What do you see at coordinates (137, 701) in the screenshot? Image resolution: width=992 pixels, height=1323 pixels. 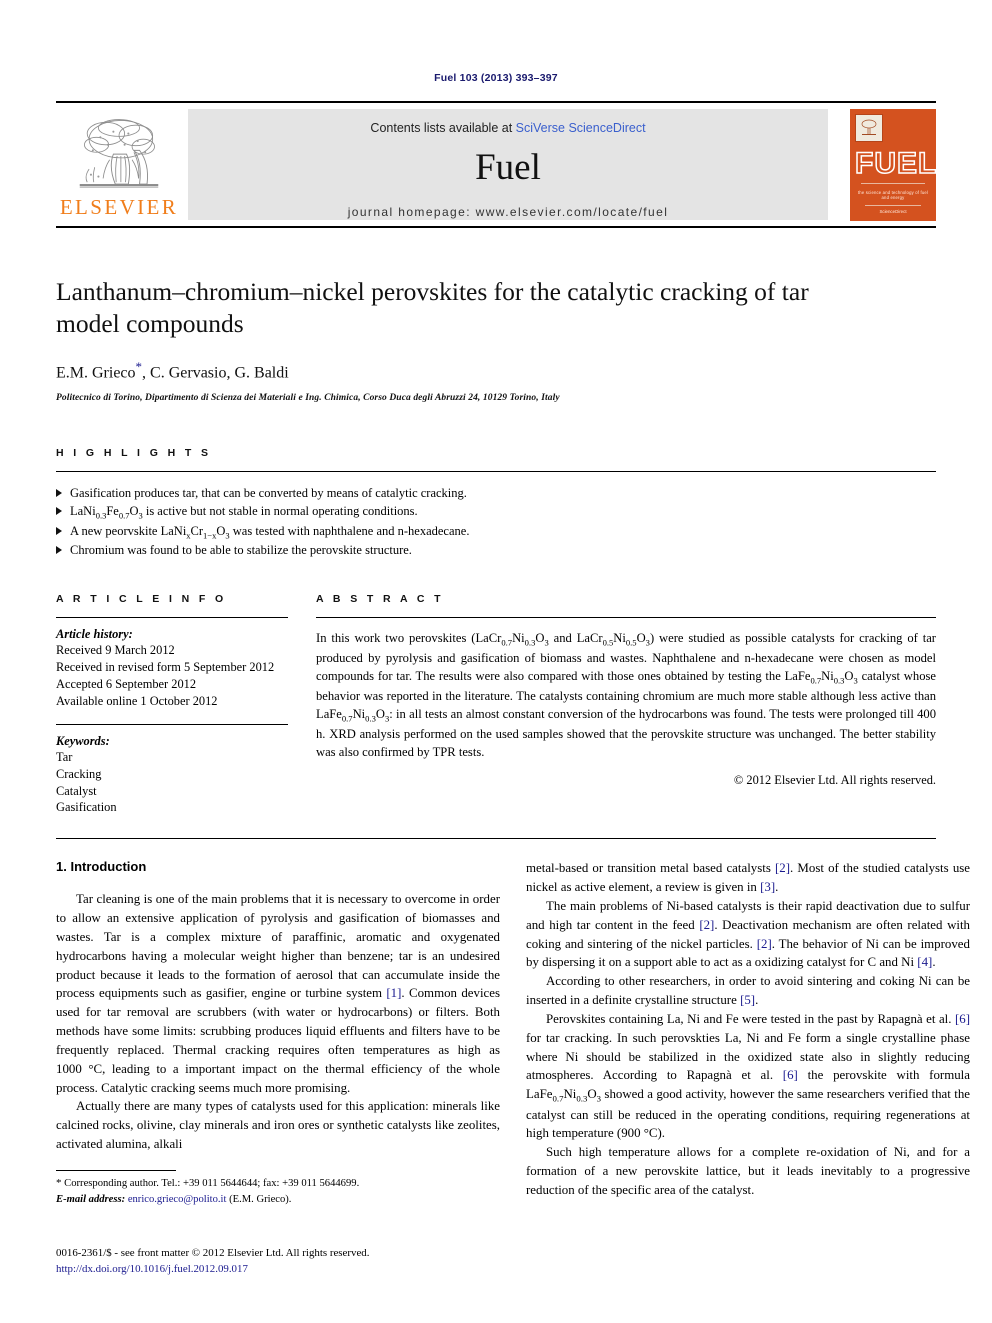 I see `article-history-online: Available online 1 October 2012` at bounding box center [137, 701].